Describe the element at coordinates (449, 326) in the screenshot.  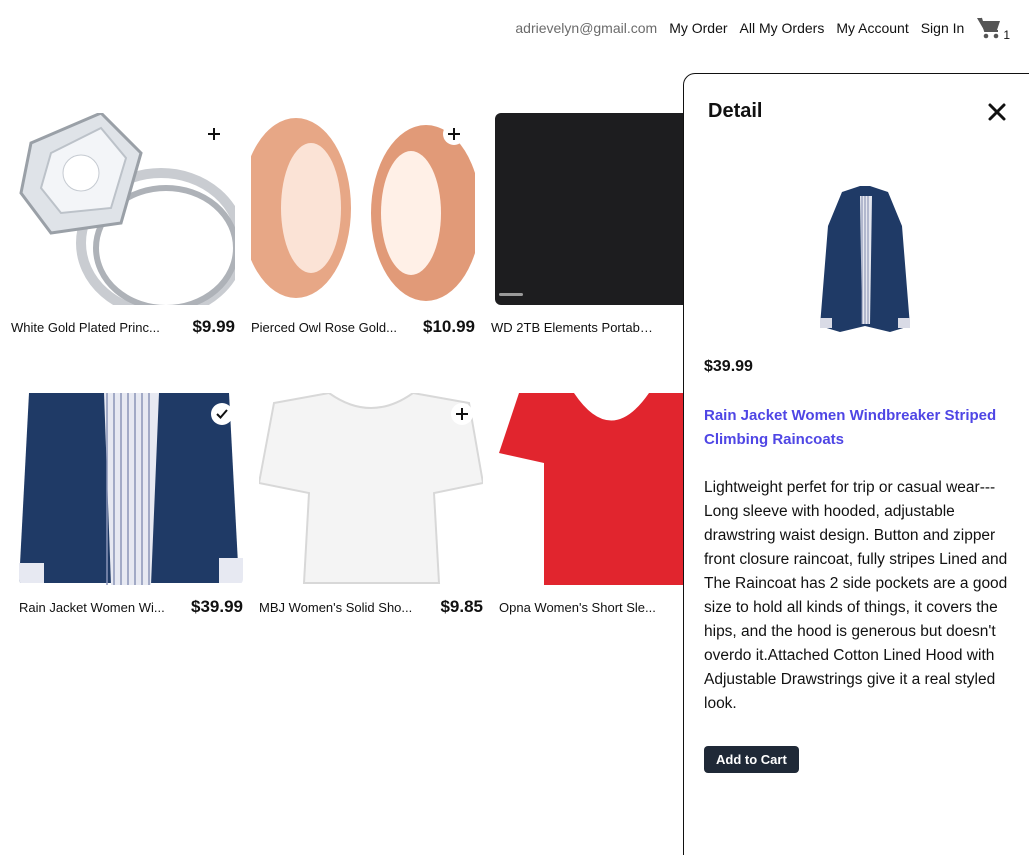
I see `product-price: $10.99` at that location.